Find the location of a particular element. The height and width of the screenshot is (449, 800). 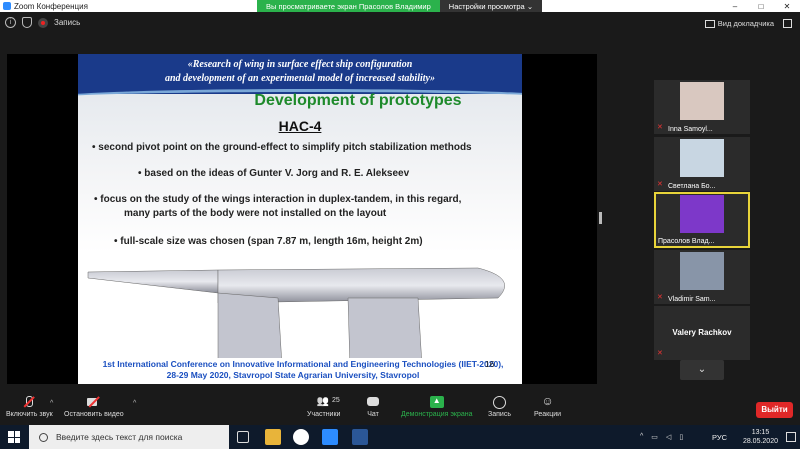

notifications-icon is located at coordinates (791, 437).